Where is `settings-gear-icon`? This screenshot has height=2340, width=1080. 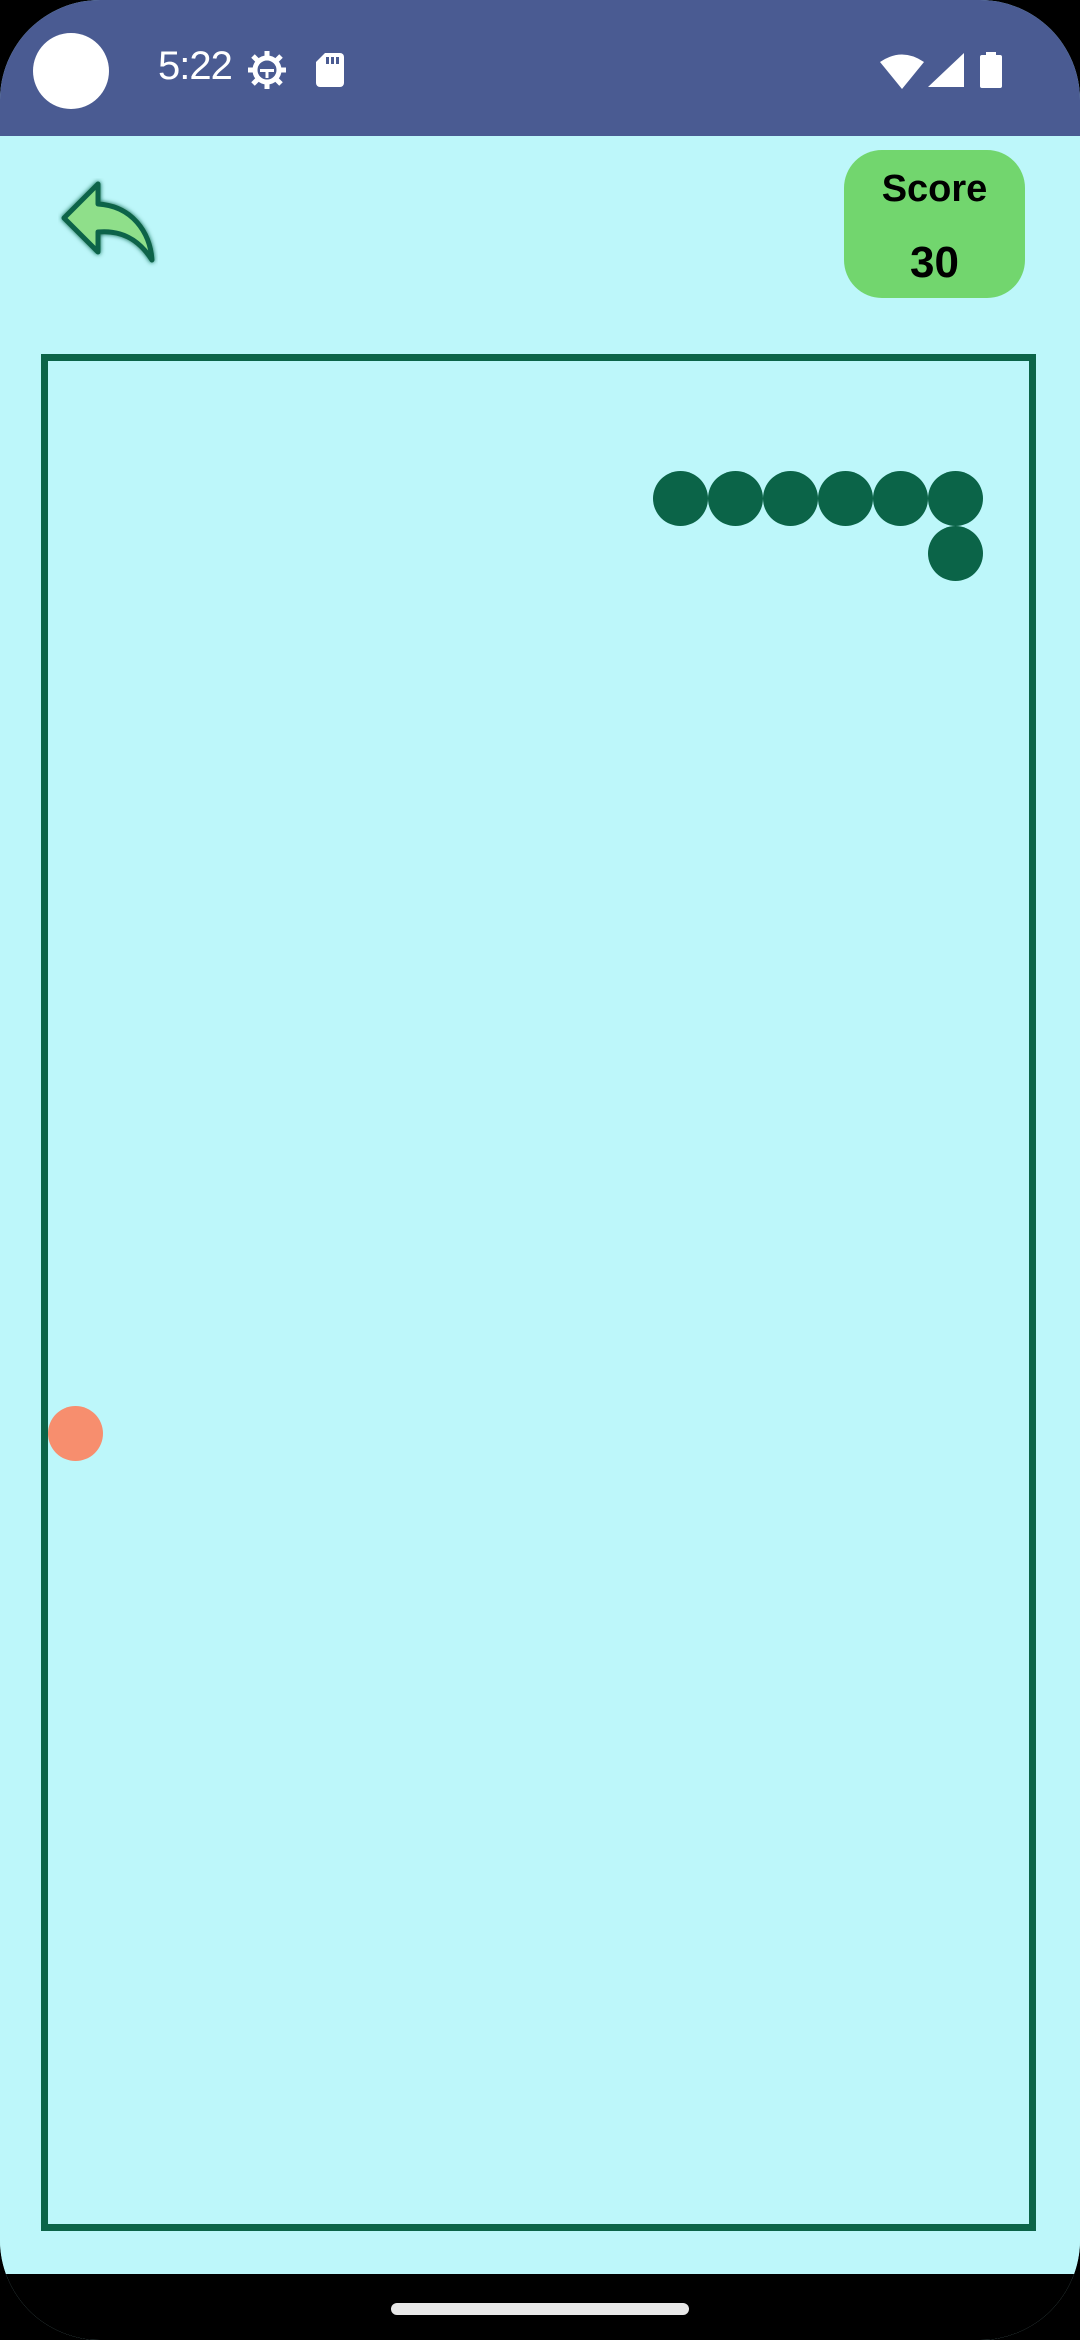 settings-gear-icon is located at coordinates (267, 70).